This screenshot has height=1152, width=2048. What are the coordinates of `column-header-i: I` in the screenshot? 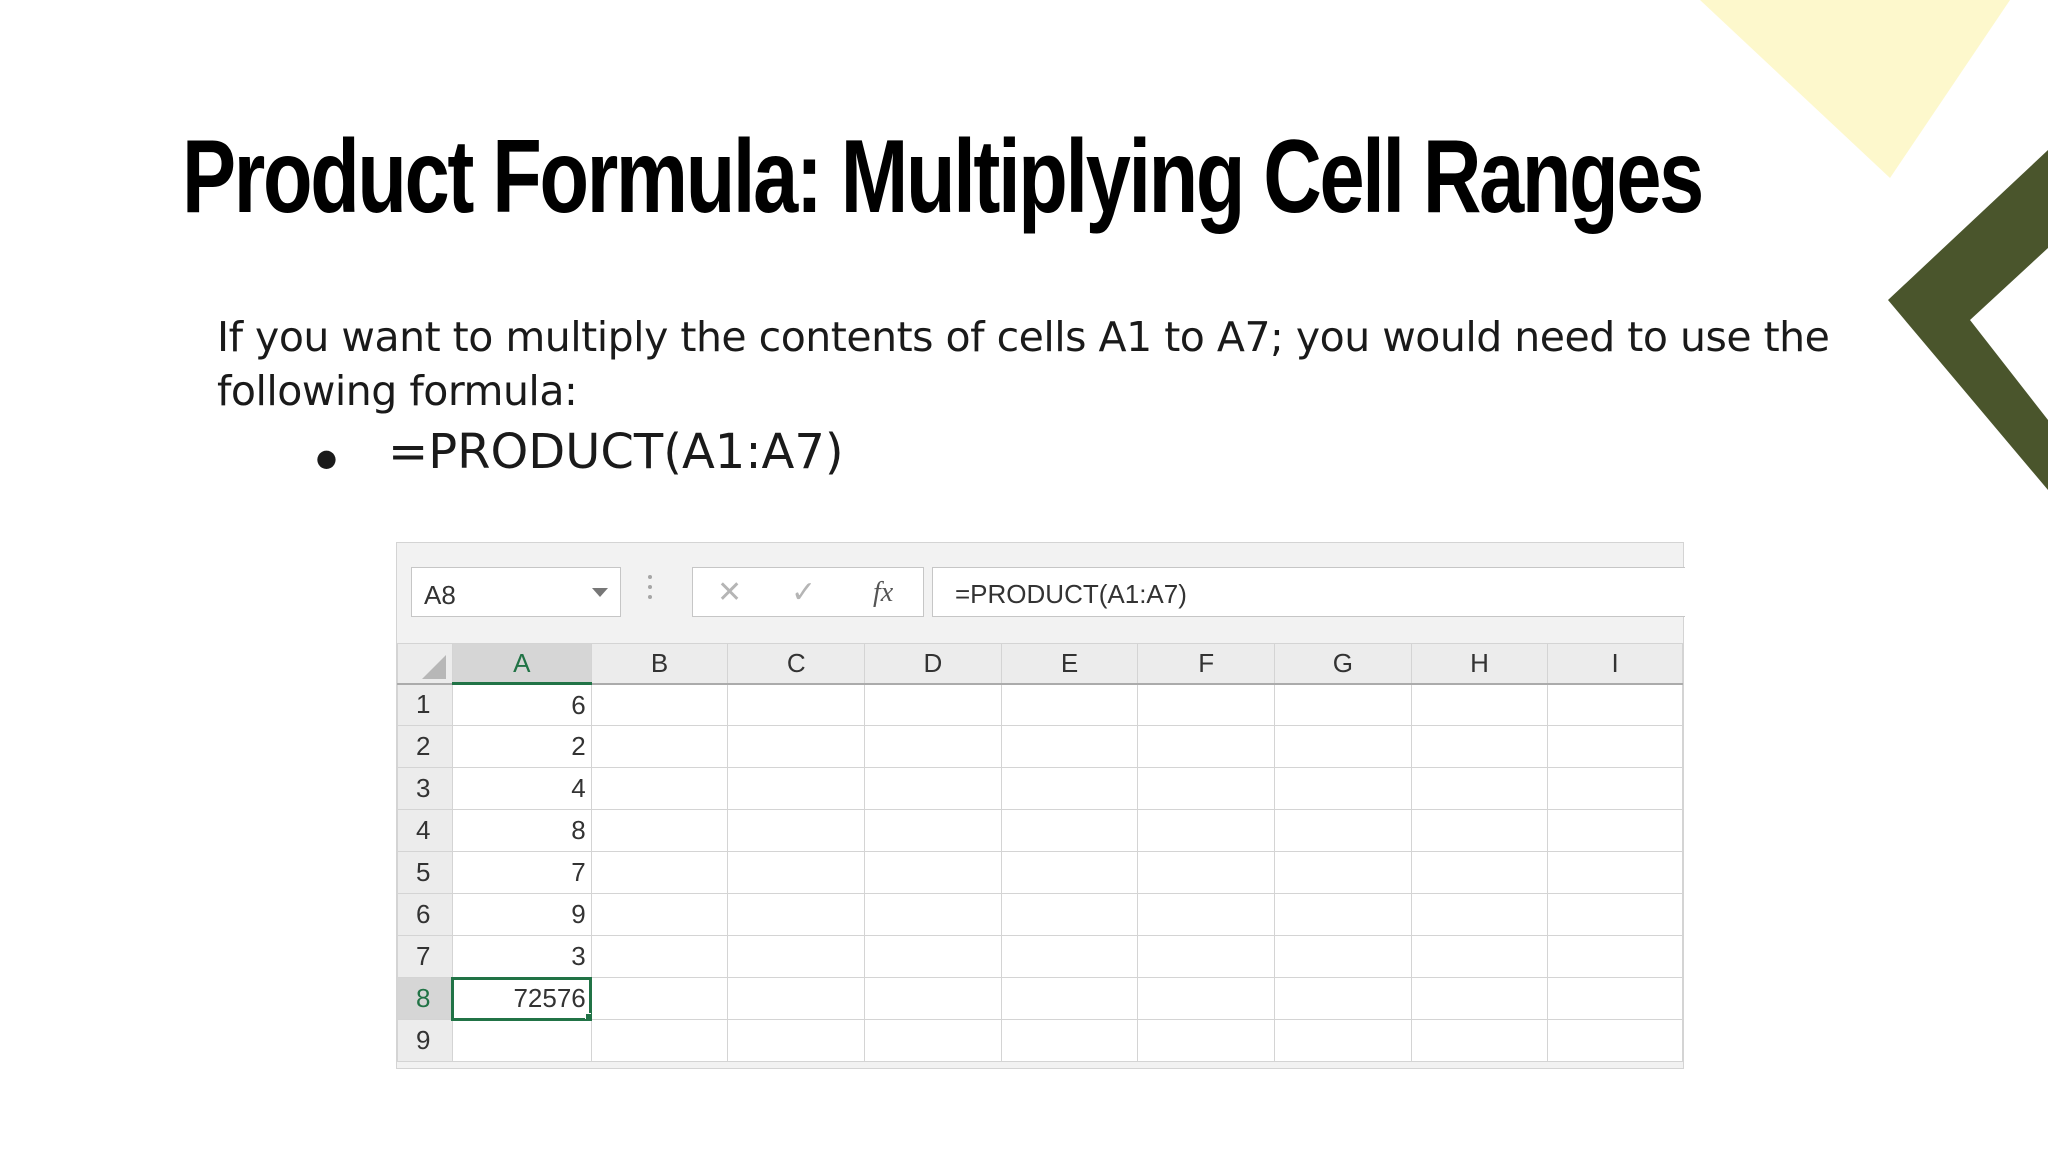 It's located at (1615, 664).